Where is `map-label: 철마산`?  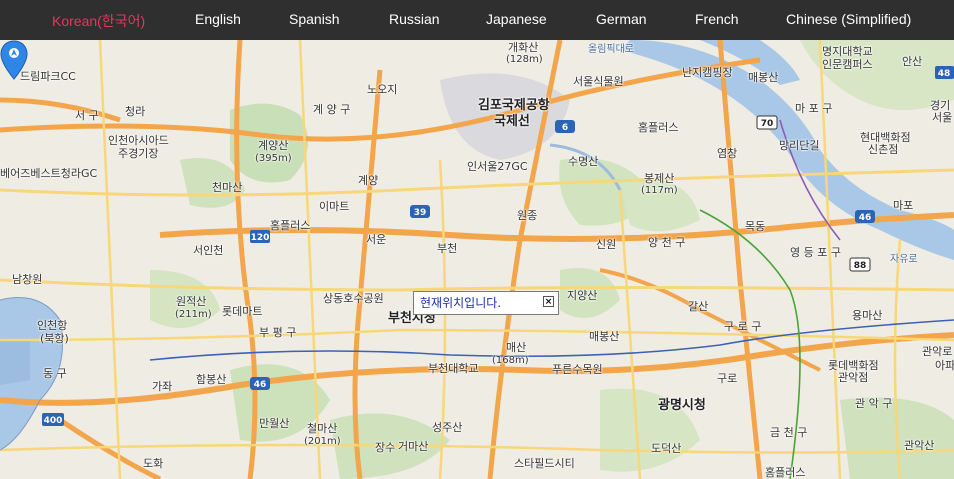
map-label: 철마산 is located at coordinates (322, 428).